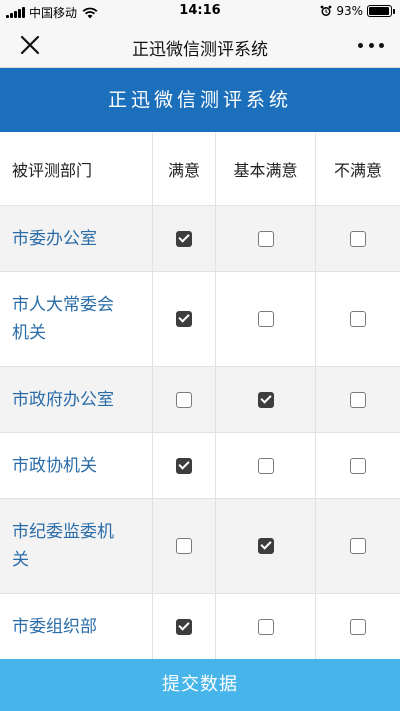  I want to click on battery-icon, so click(381, 11).